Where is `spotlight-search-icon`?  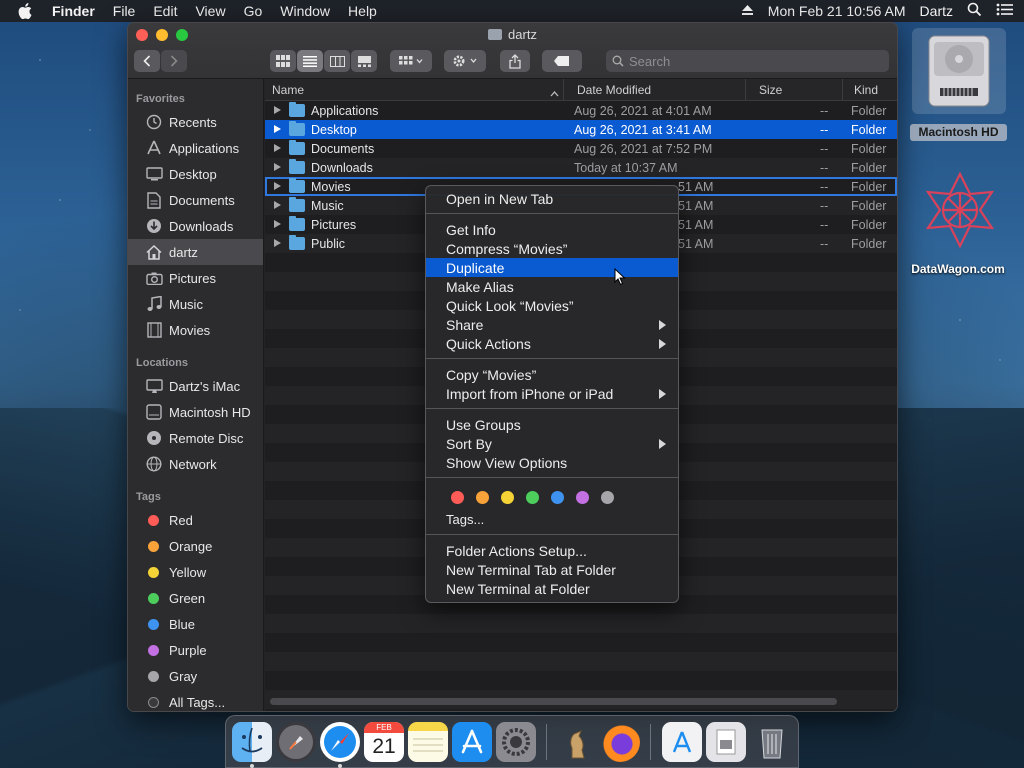 spotlight-search-icon is located at coordinates (974, 11).